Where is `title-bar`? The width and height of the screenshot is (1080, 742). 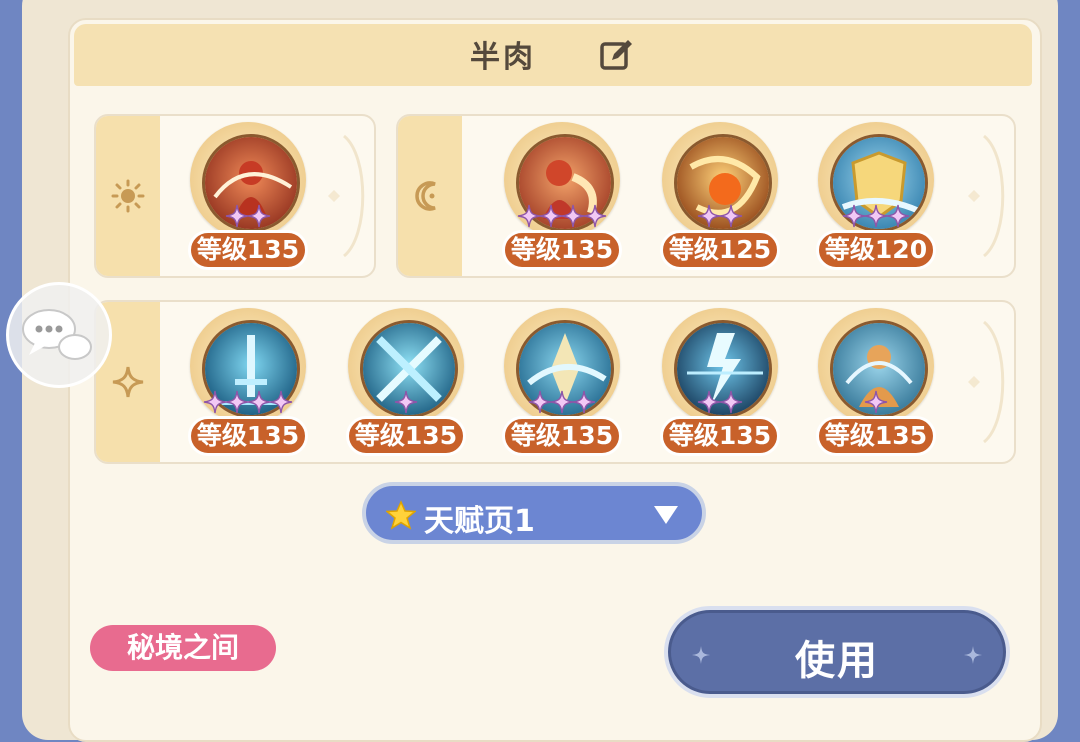
title-bar is located at coordinates (553, 55).